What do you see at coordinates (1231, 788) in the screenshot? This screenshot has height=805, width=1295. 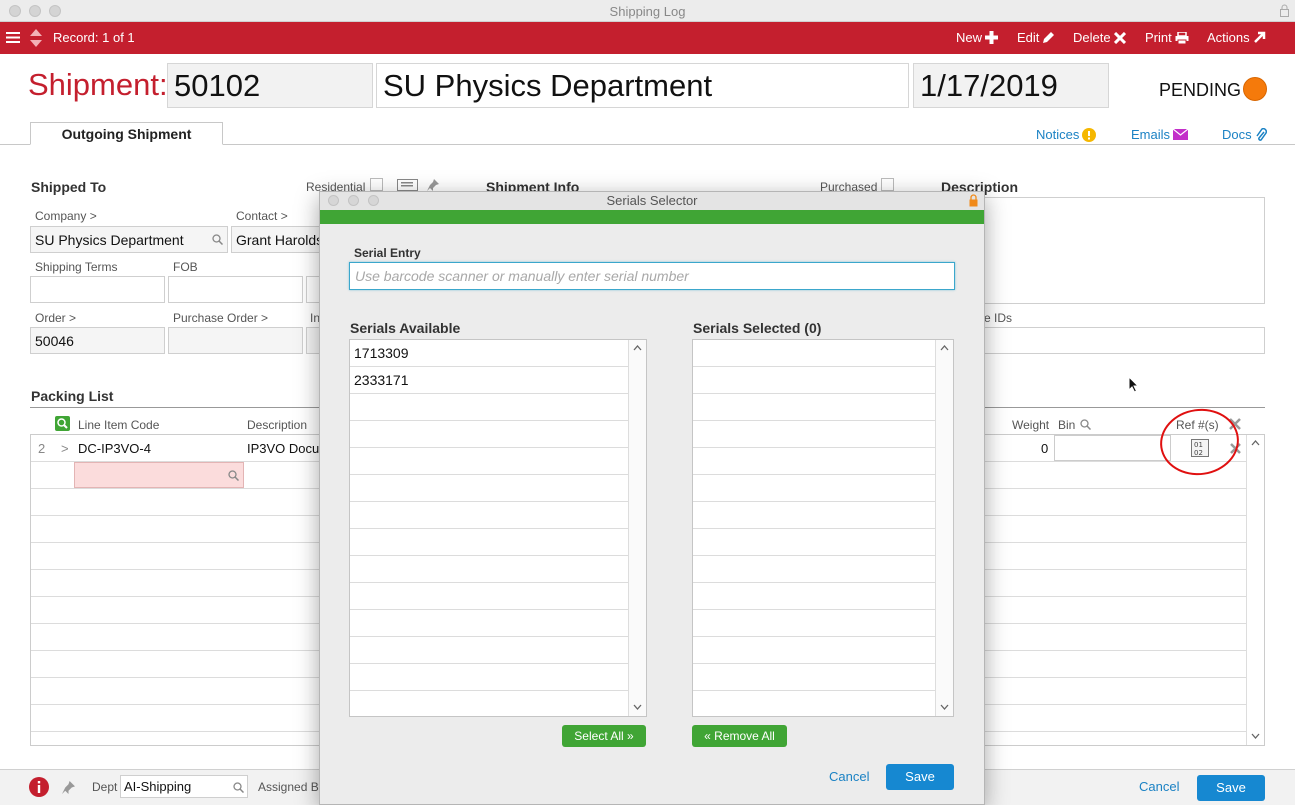 I see `save-button: Save` at bounding box center [1231, 788].